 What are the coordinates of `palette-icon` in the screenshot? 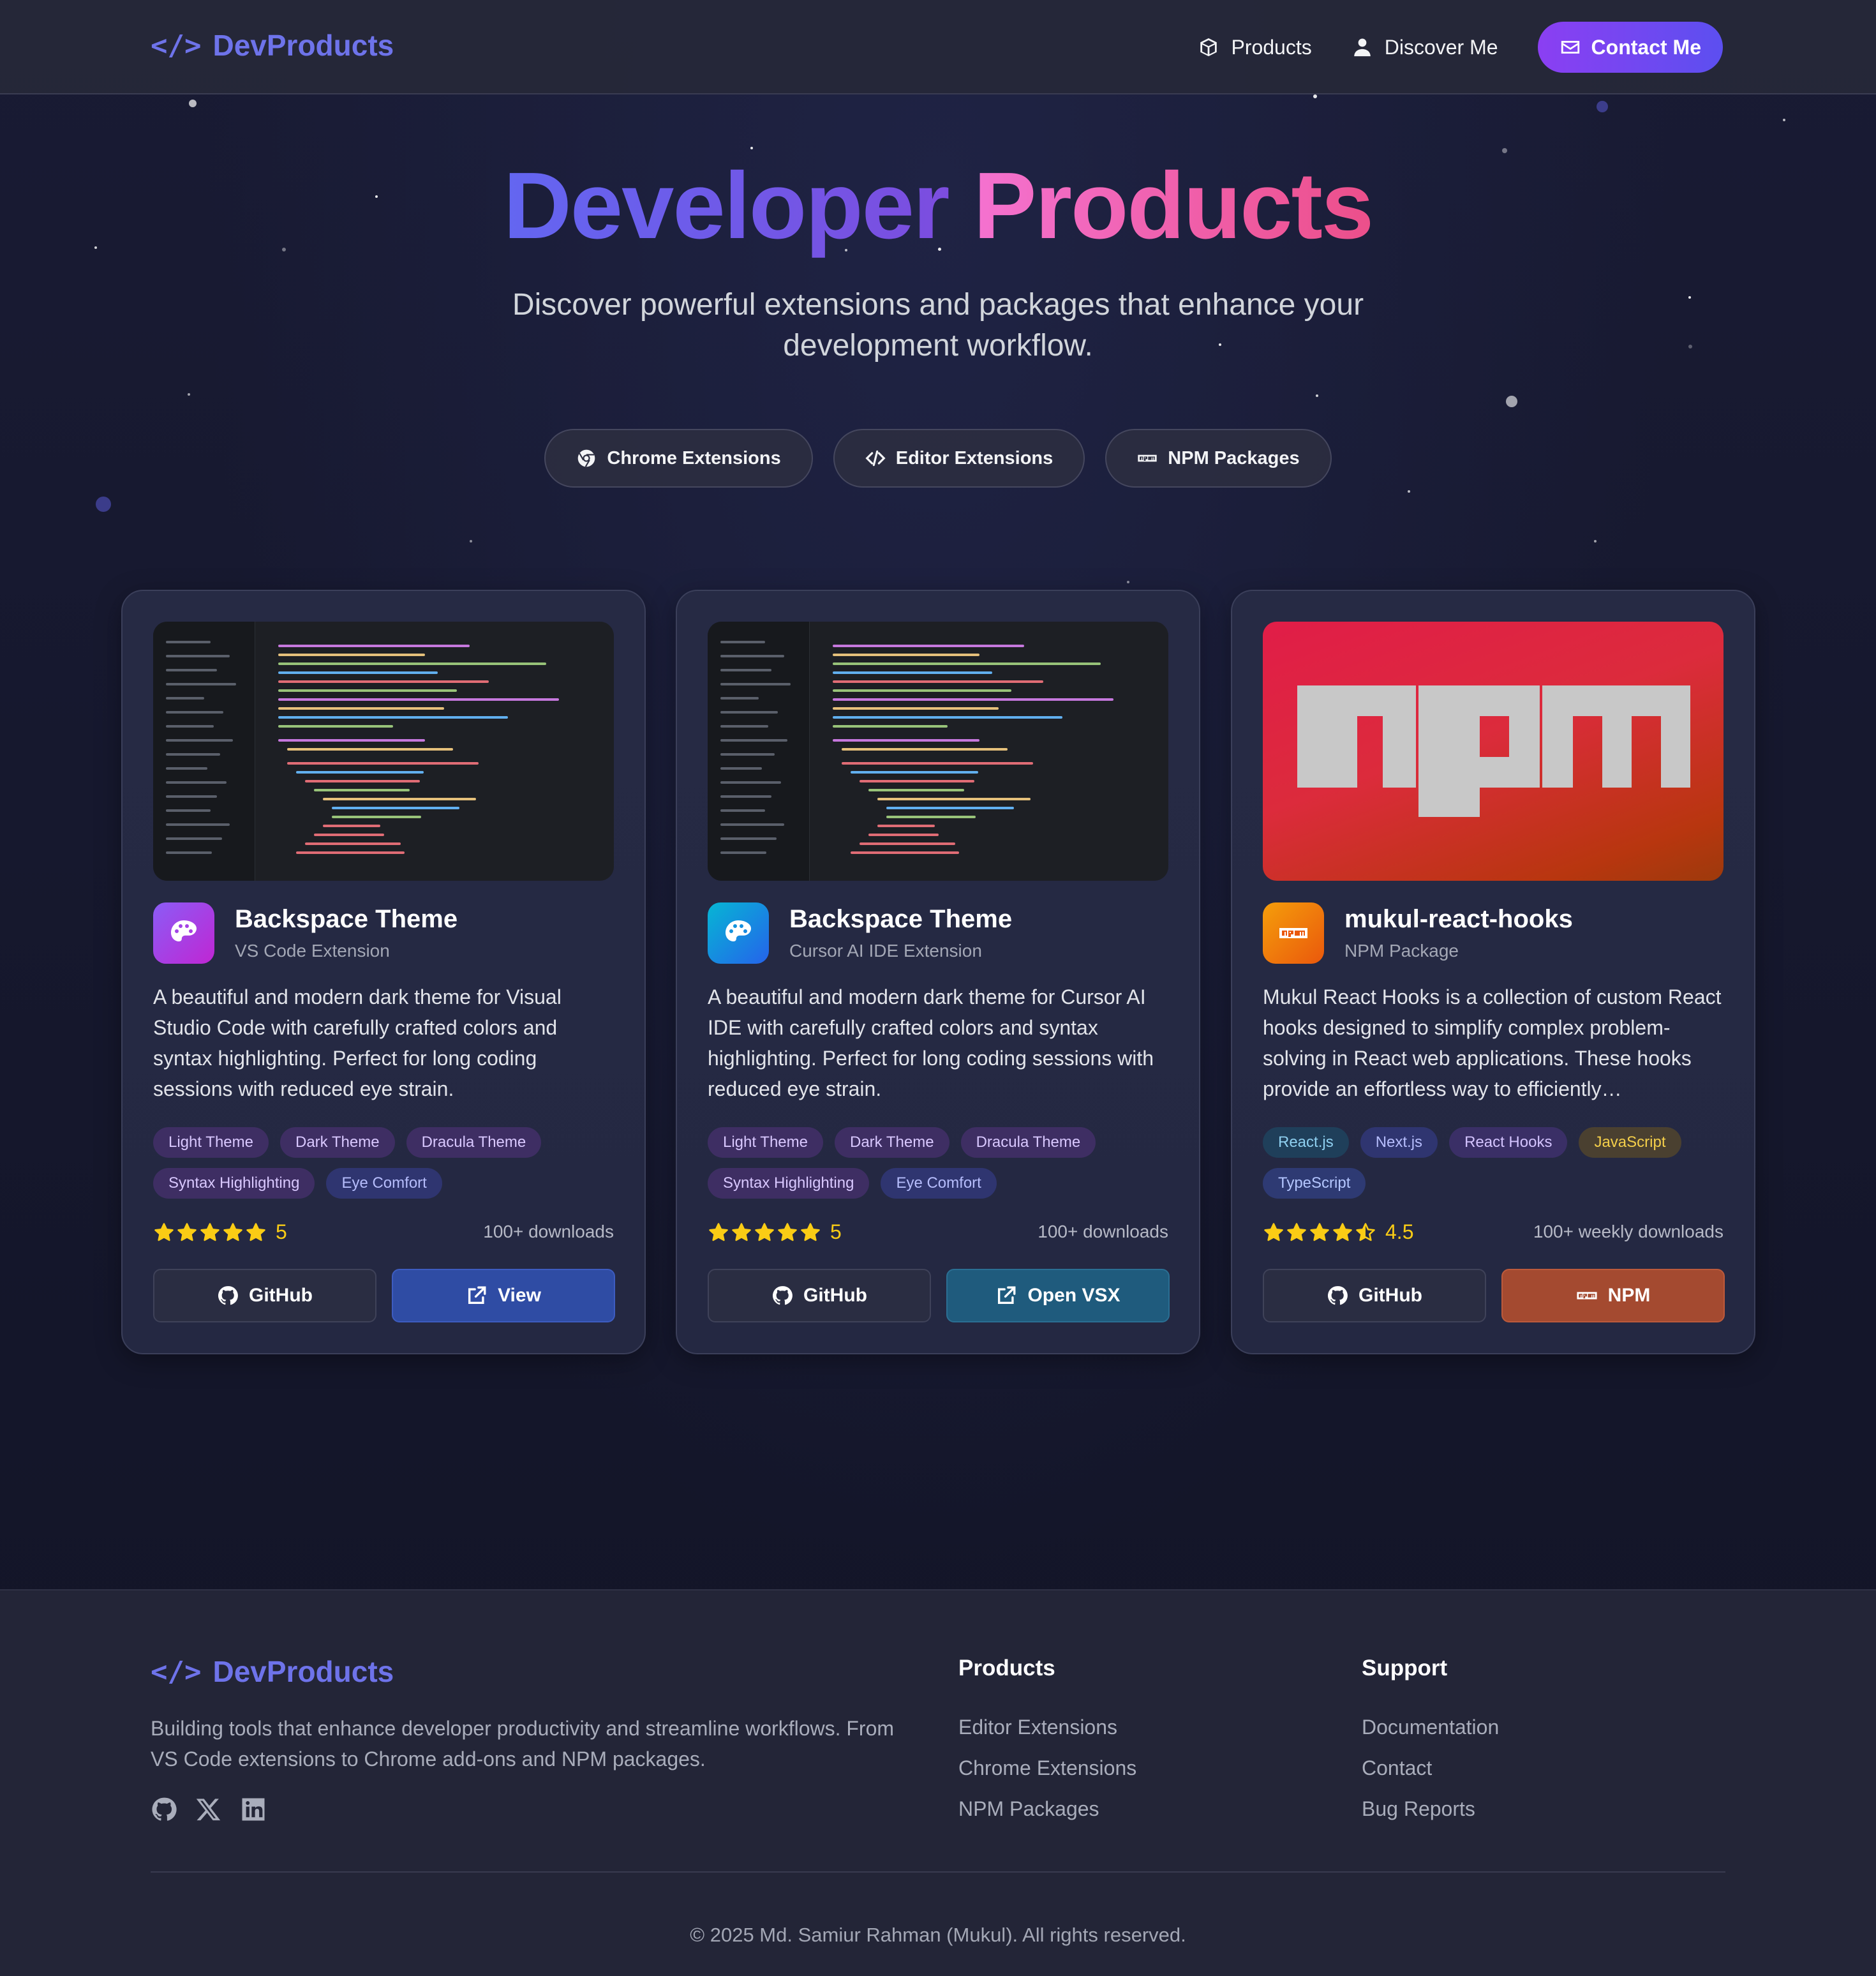 It's located at (738, 930).